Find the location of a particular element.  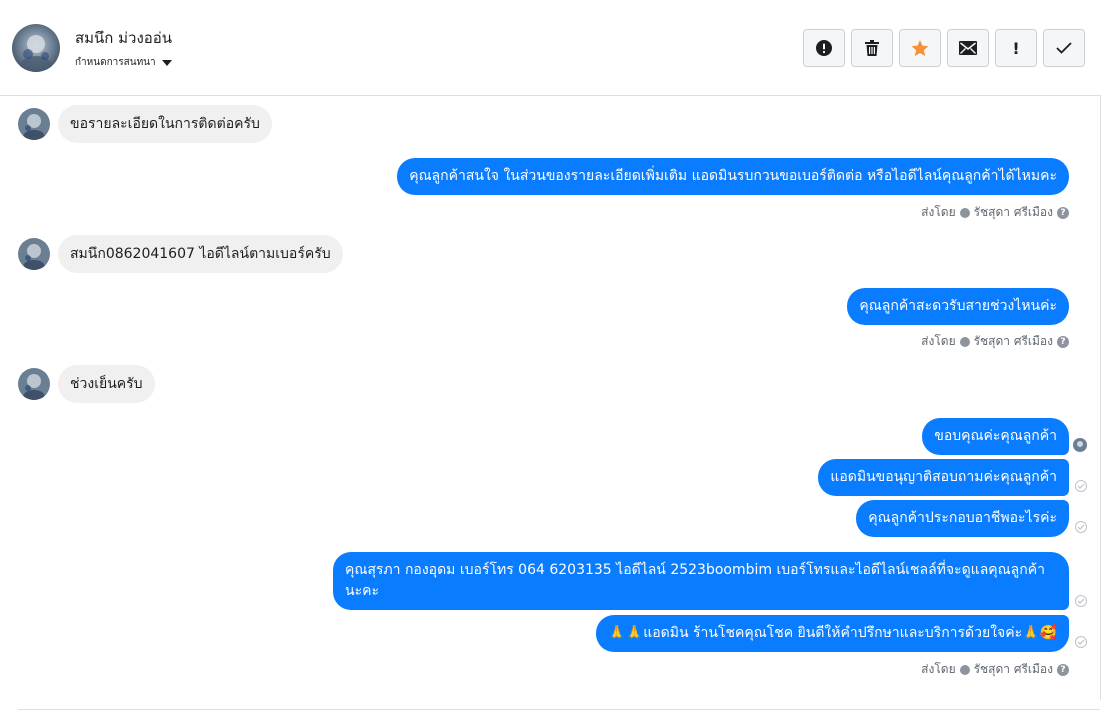

mark-unread-button is located at coordinates (968, 48).